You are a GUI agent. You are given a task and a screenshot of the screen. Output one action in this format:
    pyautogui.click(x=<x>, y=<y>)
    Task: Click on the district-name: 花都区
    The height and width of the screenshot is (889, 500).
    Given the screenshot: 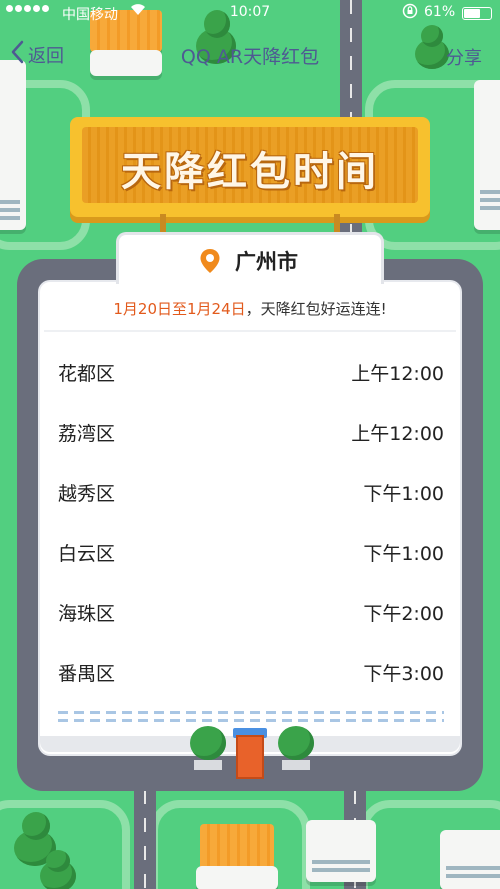 What is the action you would take?
    pyautogui.click(x=87, y=373)
    